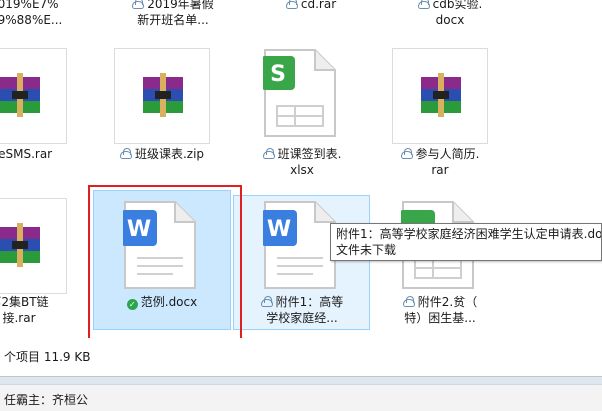 The height and width of the screenshot is (411, 602). What do you see at coordinates (26, 154) in the screenshot?
I see `file-name: fireSMS.rar` at bounding box center [26, 154].